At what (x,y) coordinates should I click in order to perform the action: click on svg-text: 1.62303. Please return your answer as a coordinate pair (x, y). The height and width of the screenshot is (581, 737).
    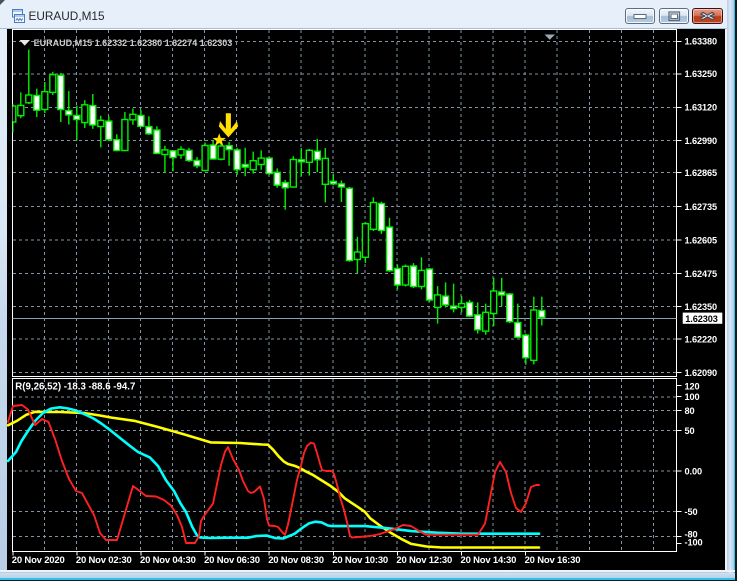
    Looking at the image, I should click on (701, 319).